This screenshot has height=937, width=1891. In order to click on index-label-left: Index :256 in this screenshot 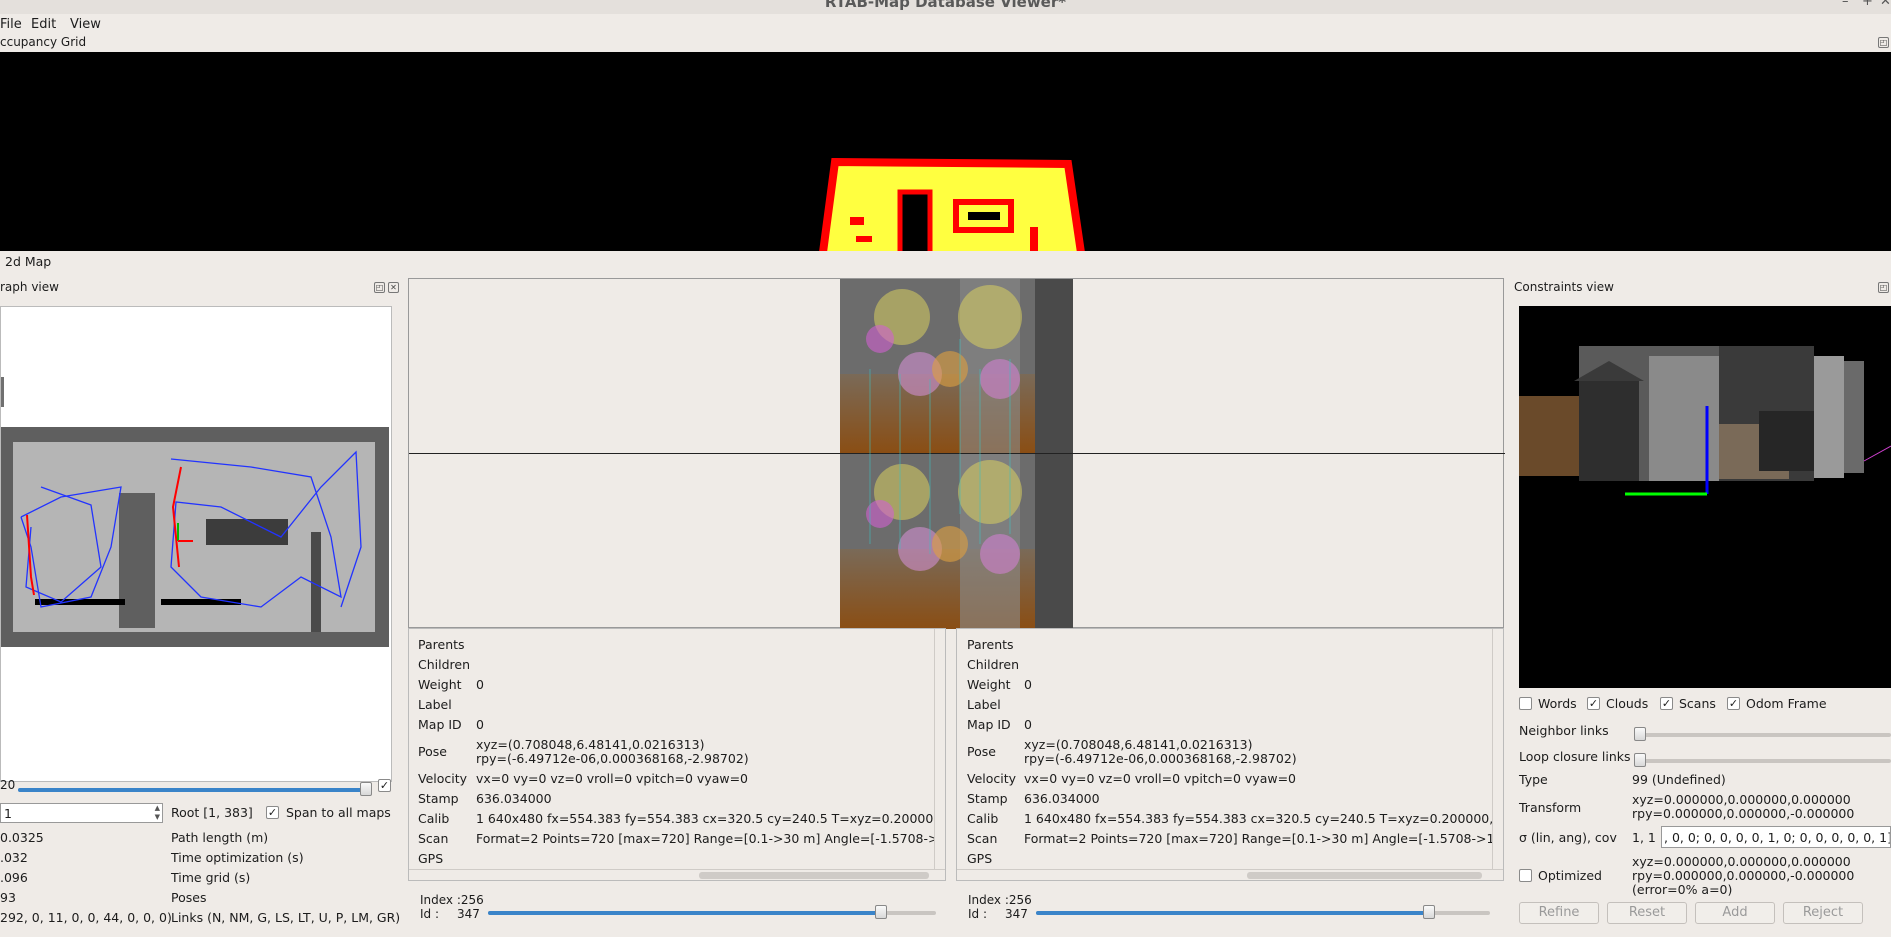, I will do `click(452, 900)`.